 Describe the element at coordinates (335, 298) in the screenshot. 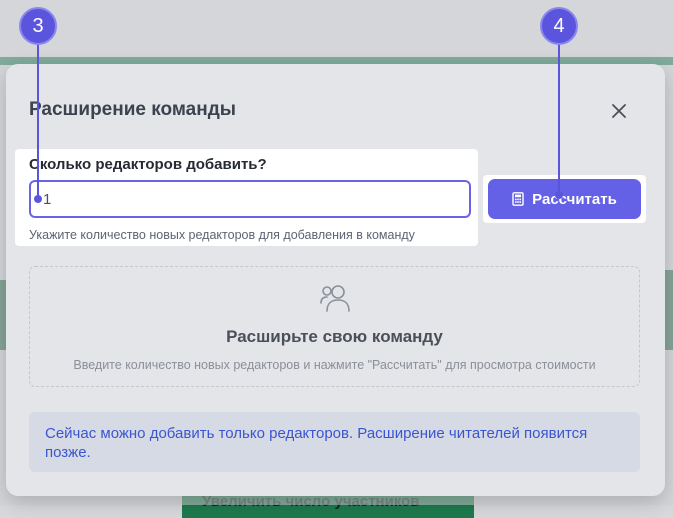

I see `users-icon` at that location.